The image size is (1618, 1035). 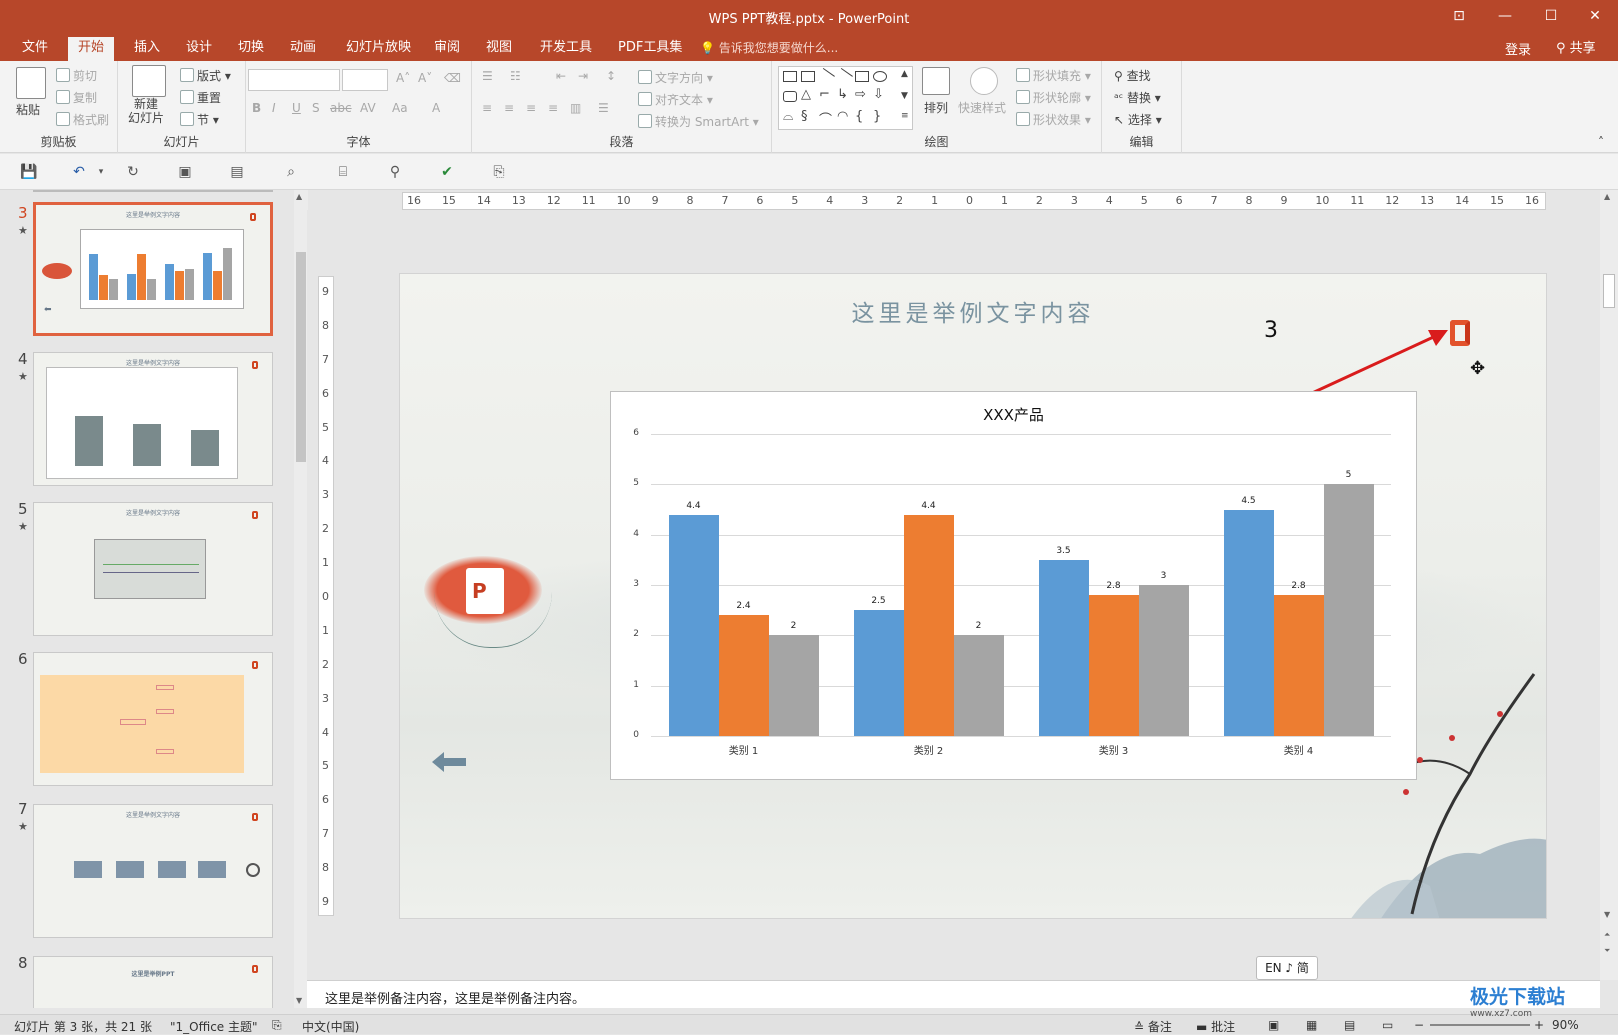 What do you see at coordinates (487, 108) in the screenshot?
I see `align-left-icon: ≡` at bounding box center [487, 108].